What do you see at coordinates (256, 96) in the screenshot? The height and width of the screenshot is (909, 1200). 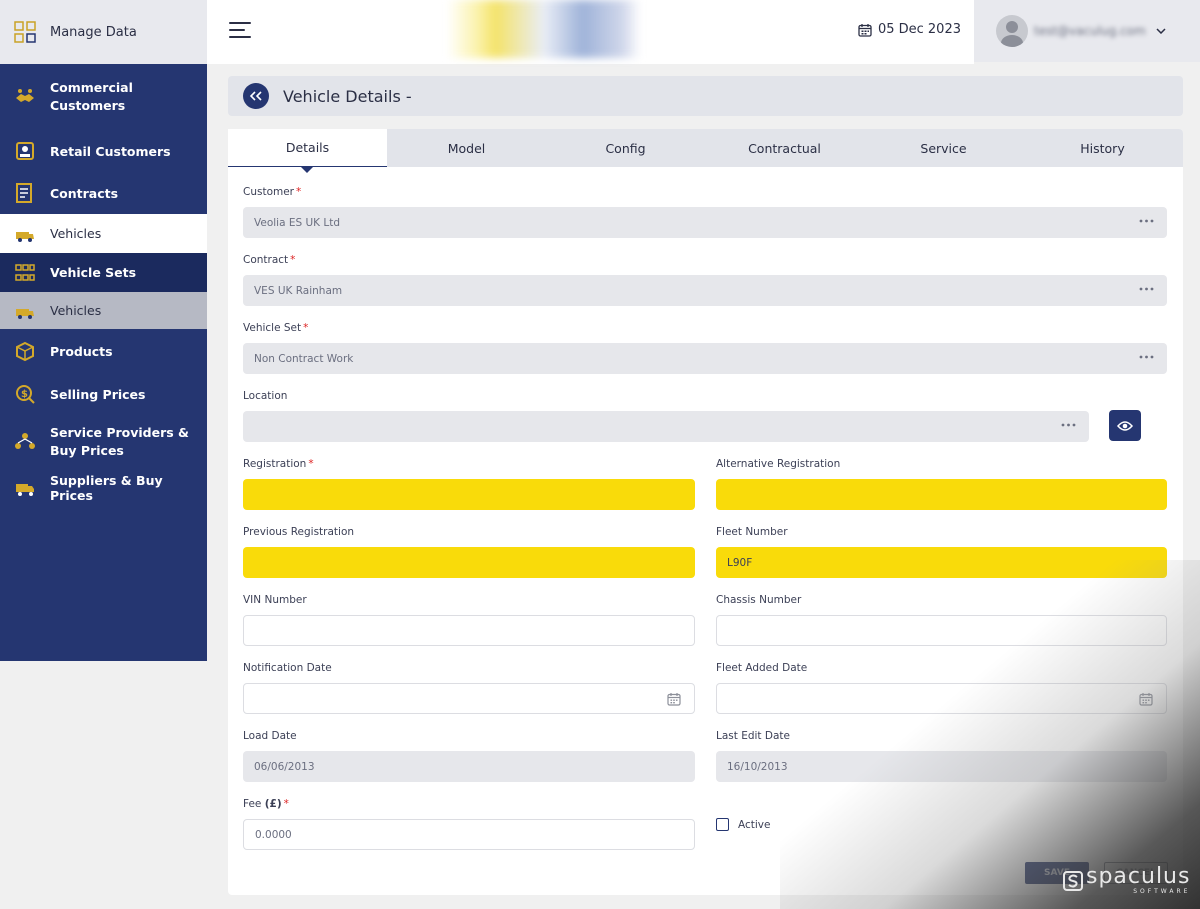 I see `back-button` at bounding box center [256, 96].